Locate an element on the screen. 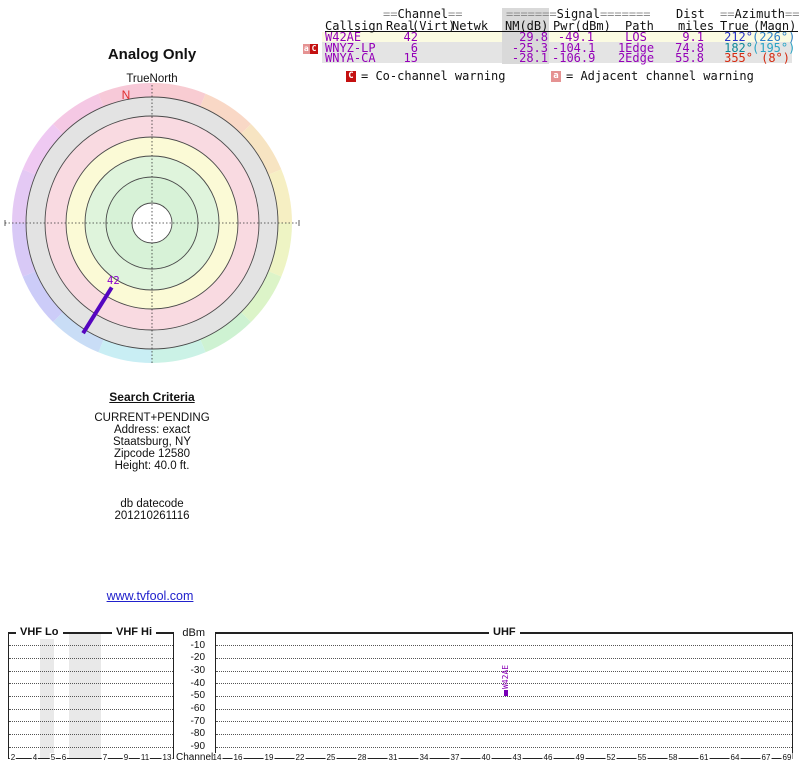  uhf-band-label: UHF is located at coordinates (504, 632).